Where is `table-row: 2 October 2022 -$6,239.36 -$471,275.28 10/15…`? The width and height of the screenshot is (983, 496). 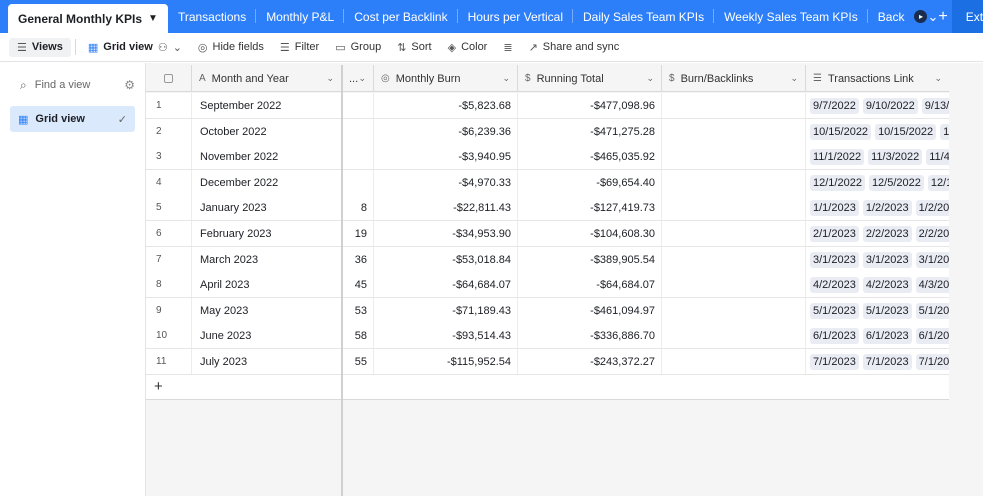 table-row: 2 October 2022 -$6,239.36 -$471,275.28 10/15… is located at coordinates (547, 132).